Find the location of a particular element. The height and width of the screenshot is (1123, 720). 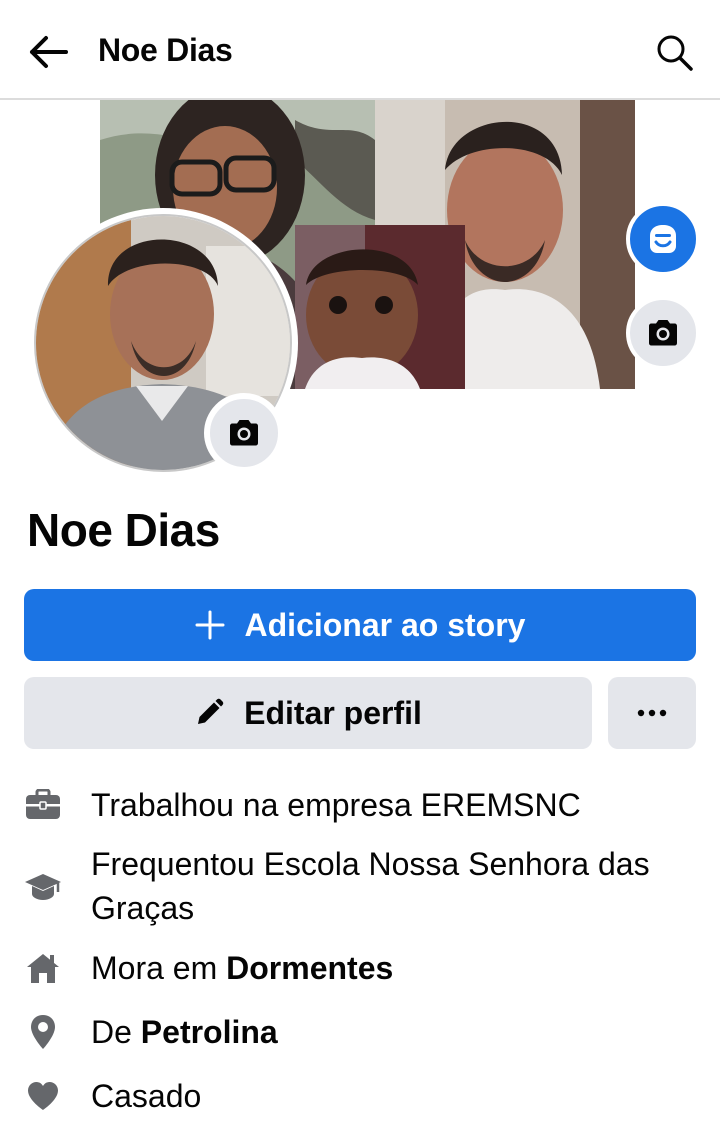

detail-home-city: Dormentes is located at coordinates (309, 968).